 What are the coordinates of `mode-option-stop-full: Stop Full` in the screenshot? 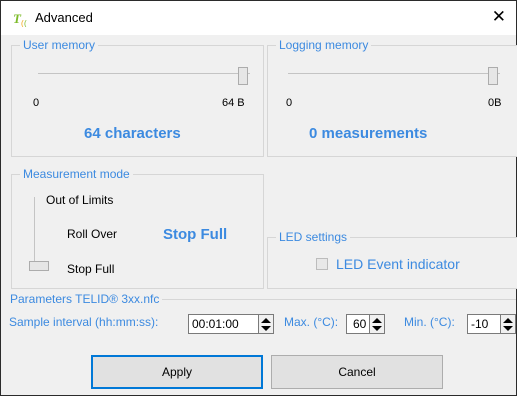 It's located at (90, 269).